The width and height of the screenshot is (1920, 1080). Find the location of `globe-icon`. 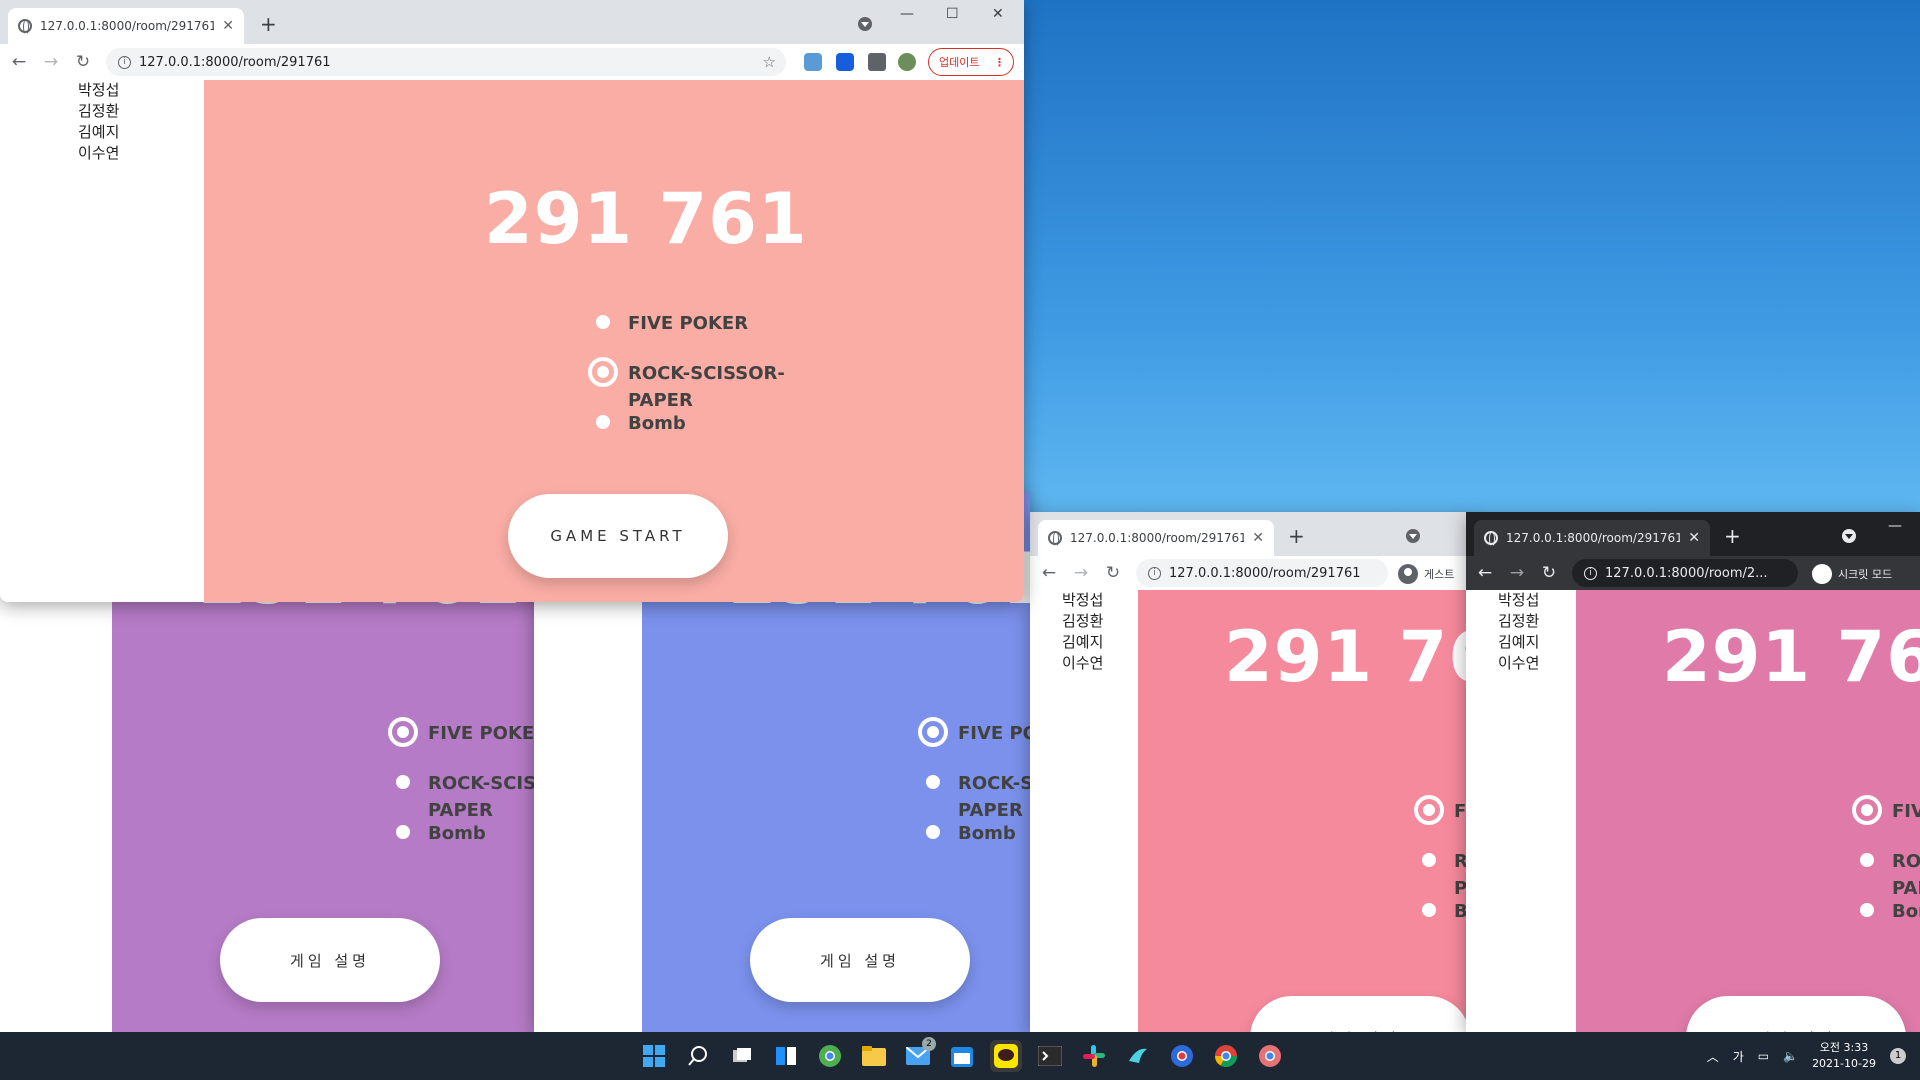

globe-icon is located at coordinates (25, 27).